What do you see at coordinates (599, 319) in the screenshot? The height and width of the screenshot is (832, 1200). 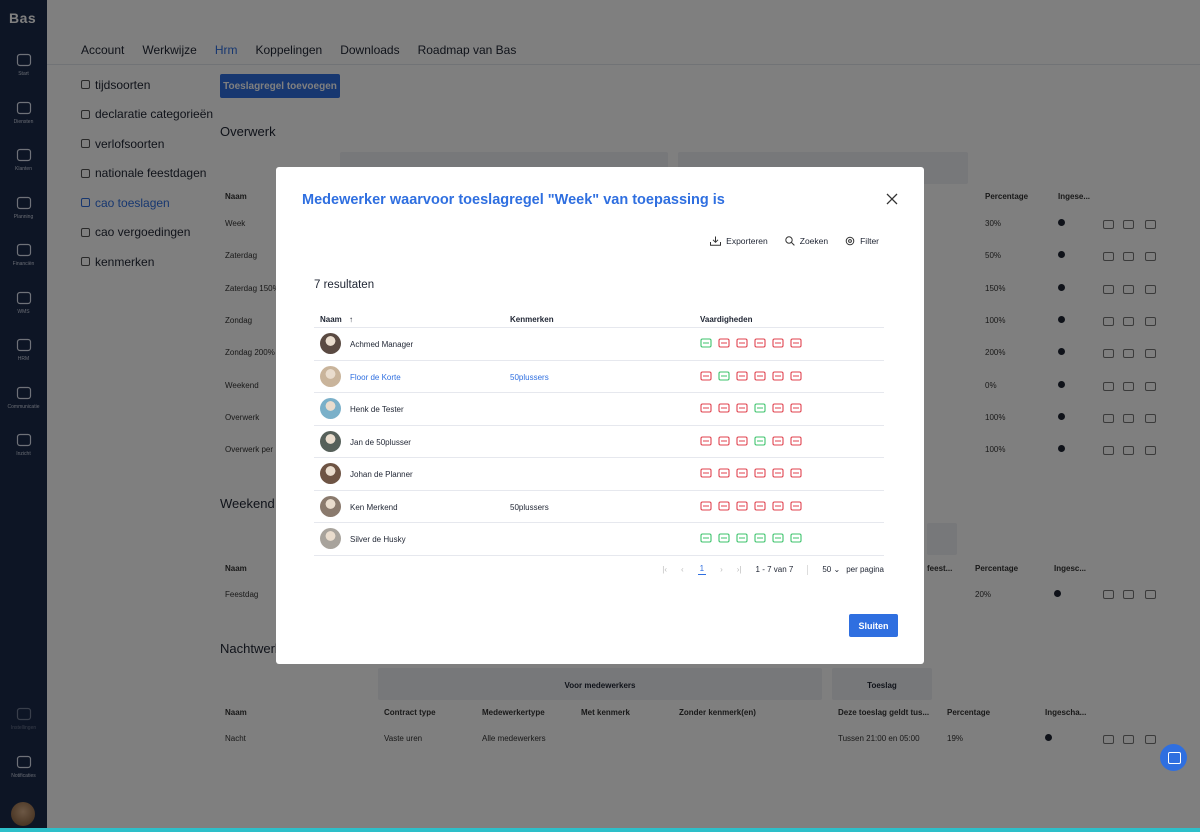 I see `table-header: Naam ↑ Kenmerken Vaardigheden` at bounding box center [599, 319].